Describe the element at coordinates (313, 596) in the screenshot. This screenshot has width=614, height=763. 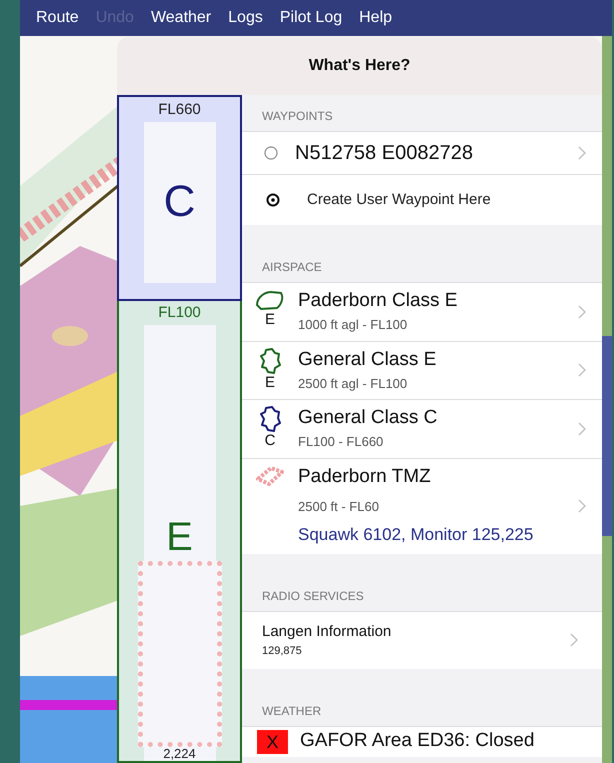
I see `section-header: RADIO SERVICES` at that location.